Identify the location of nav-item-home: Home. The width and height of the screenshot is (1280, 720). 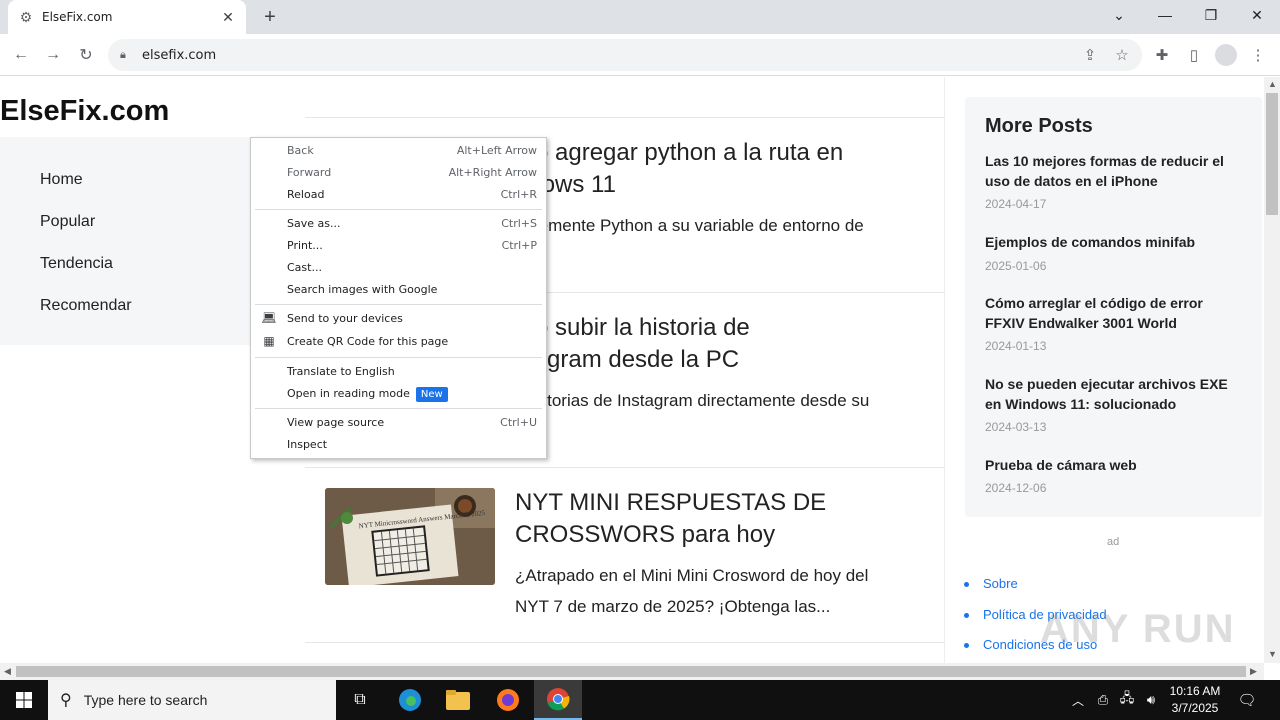
(61, 180).